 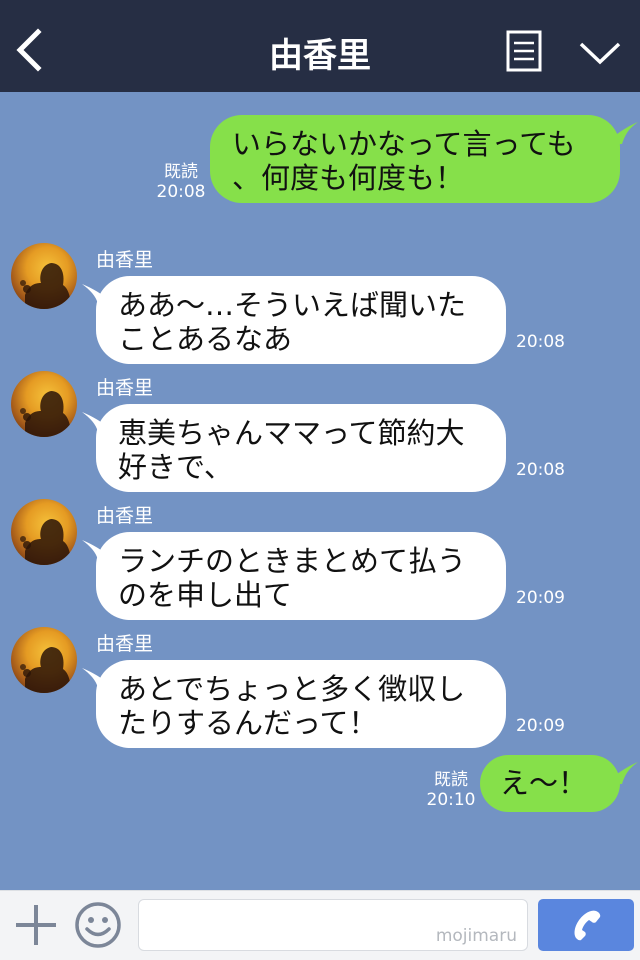 I want to click on message-text: ランチのときまとめて払う のを申し出て, so click(x=292, y=578).